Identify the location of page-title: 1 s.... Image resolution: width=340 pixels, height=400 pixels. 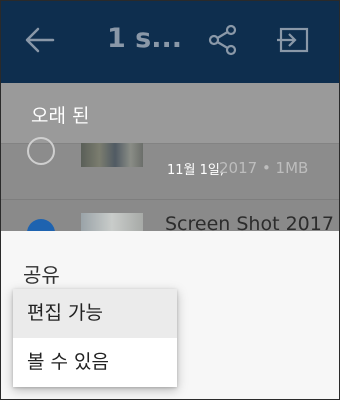
(145, 38).